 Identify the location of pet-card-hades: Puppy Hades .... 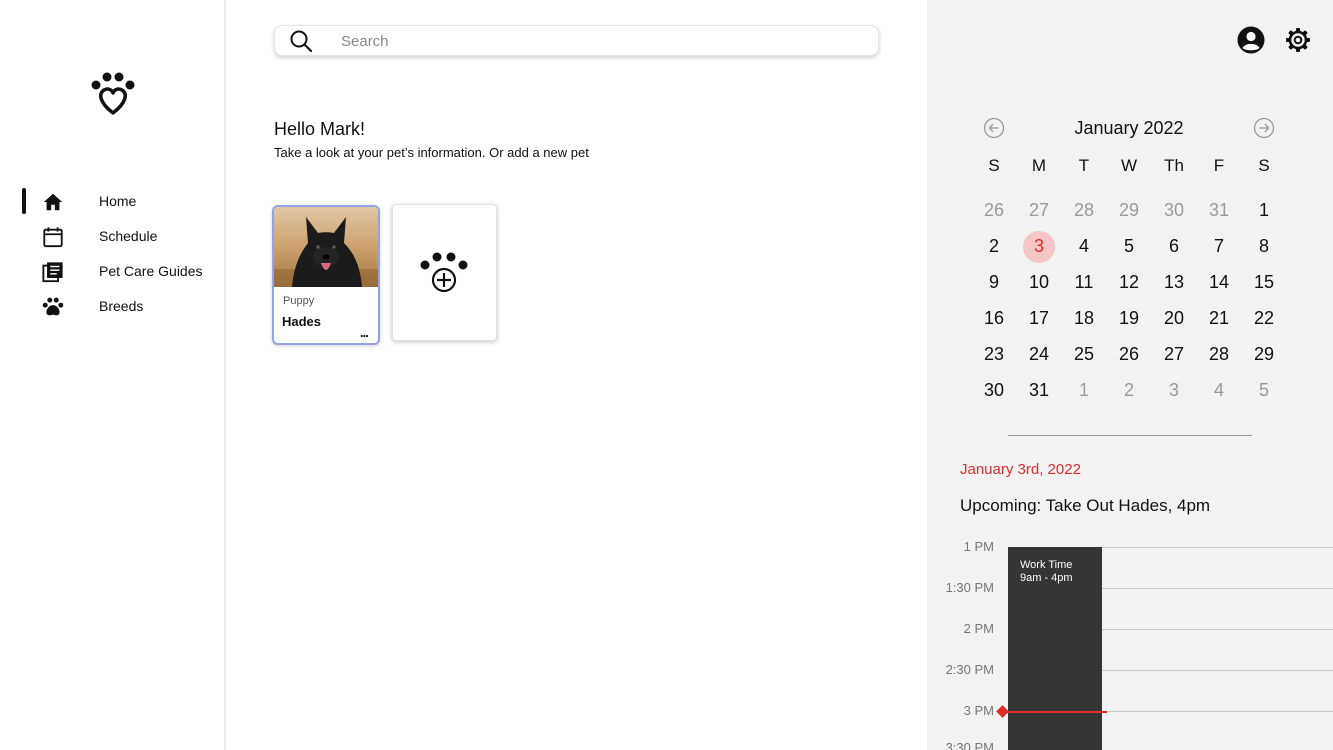
(326, 275).